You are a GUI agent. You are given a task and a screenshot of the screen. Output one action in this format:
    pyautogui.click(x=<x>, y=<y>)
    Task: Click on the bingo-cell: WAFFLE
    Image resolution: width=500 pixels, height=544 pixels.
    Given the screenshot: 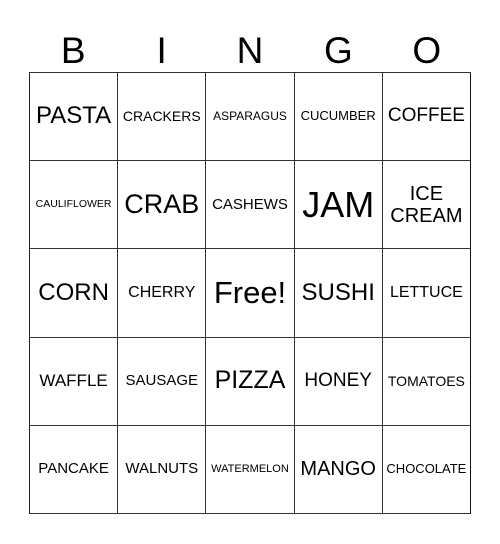 What is the action you would take?
    pyautogui.click(x=74, y=381)
    